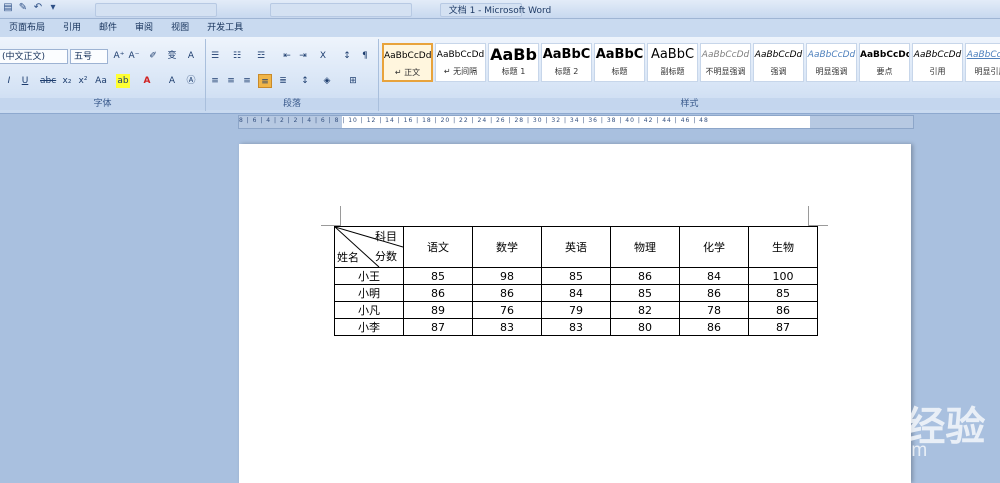 This screenshot has width=1000, height=483. I want to click on baidu-jingyan-watermark: Bai du 经验 jingyan.baidu.com, so click(884, 430).